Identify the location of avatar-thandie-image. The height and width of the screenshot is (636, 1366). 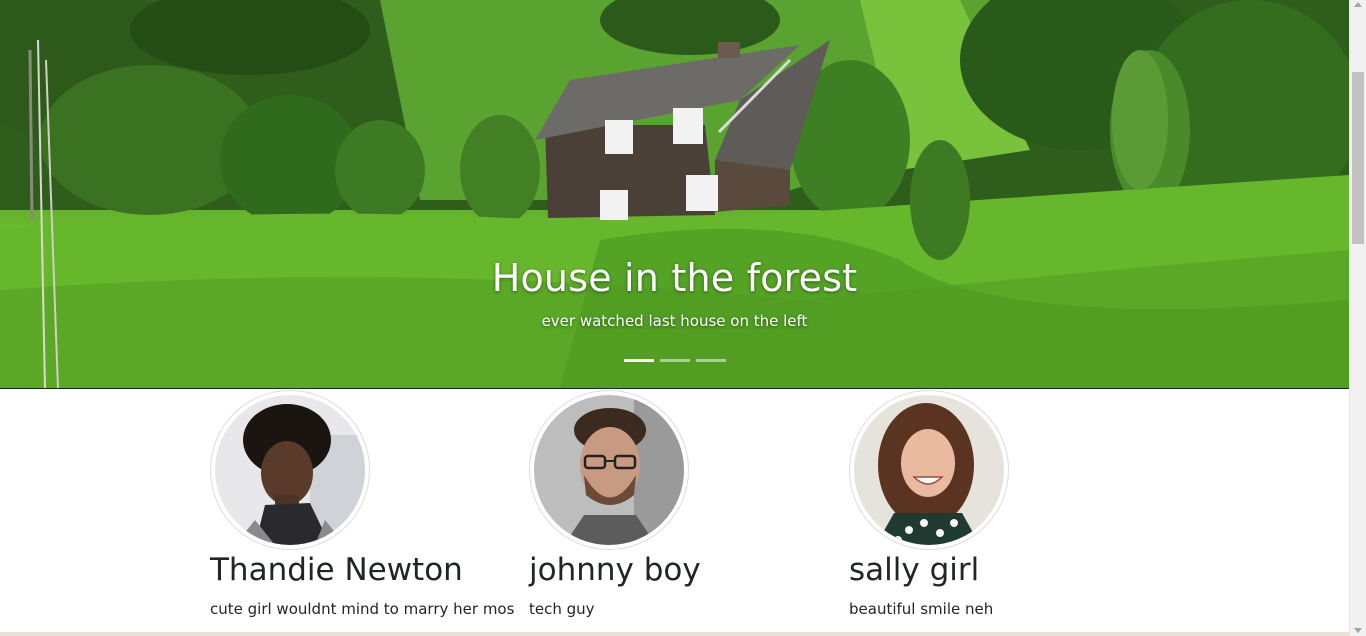
(290, 470).